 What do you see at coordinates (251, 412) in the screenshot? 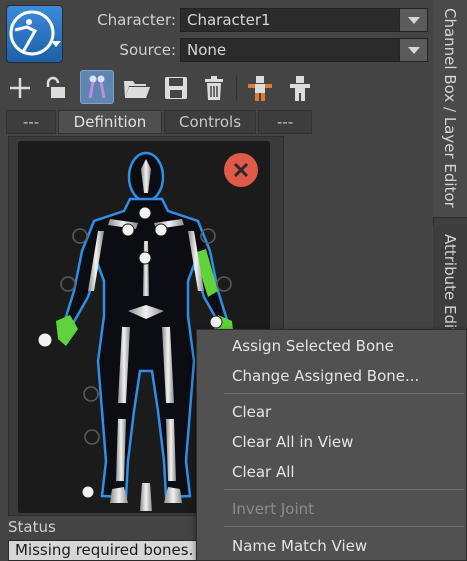
I see `menu-item-clear: Clear` at bounding box center [251, 412].